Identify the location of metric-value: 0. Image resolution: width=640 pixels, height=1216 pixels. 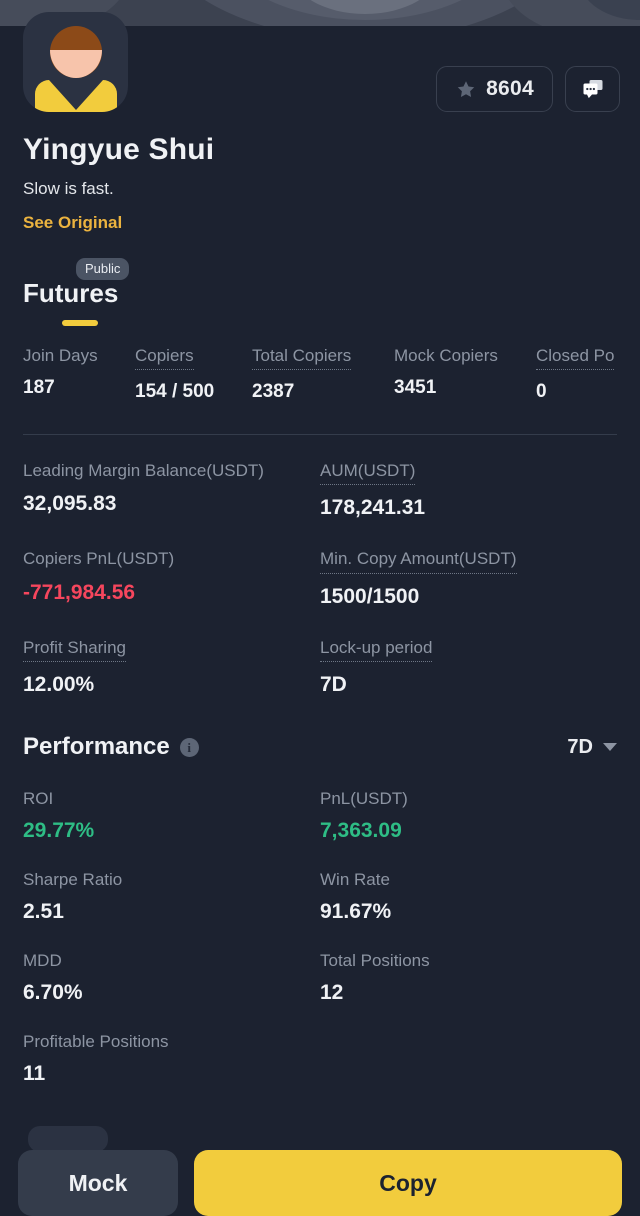
(541, 392).